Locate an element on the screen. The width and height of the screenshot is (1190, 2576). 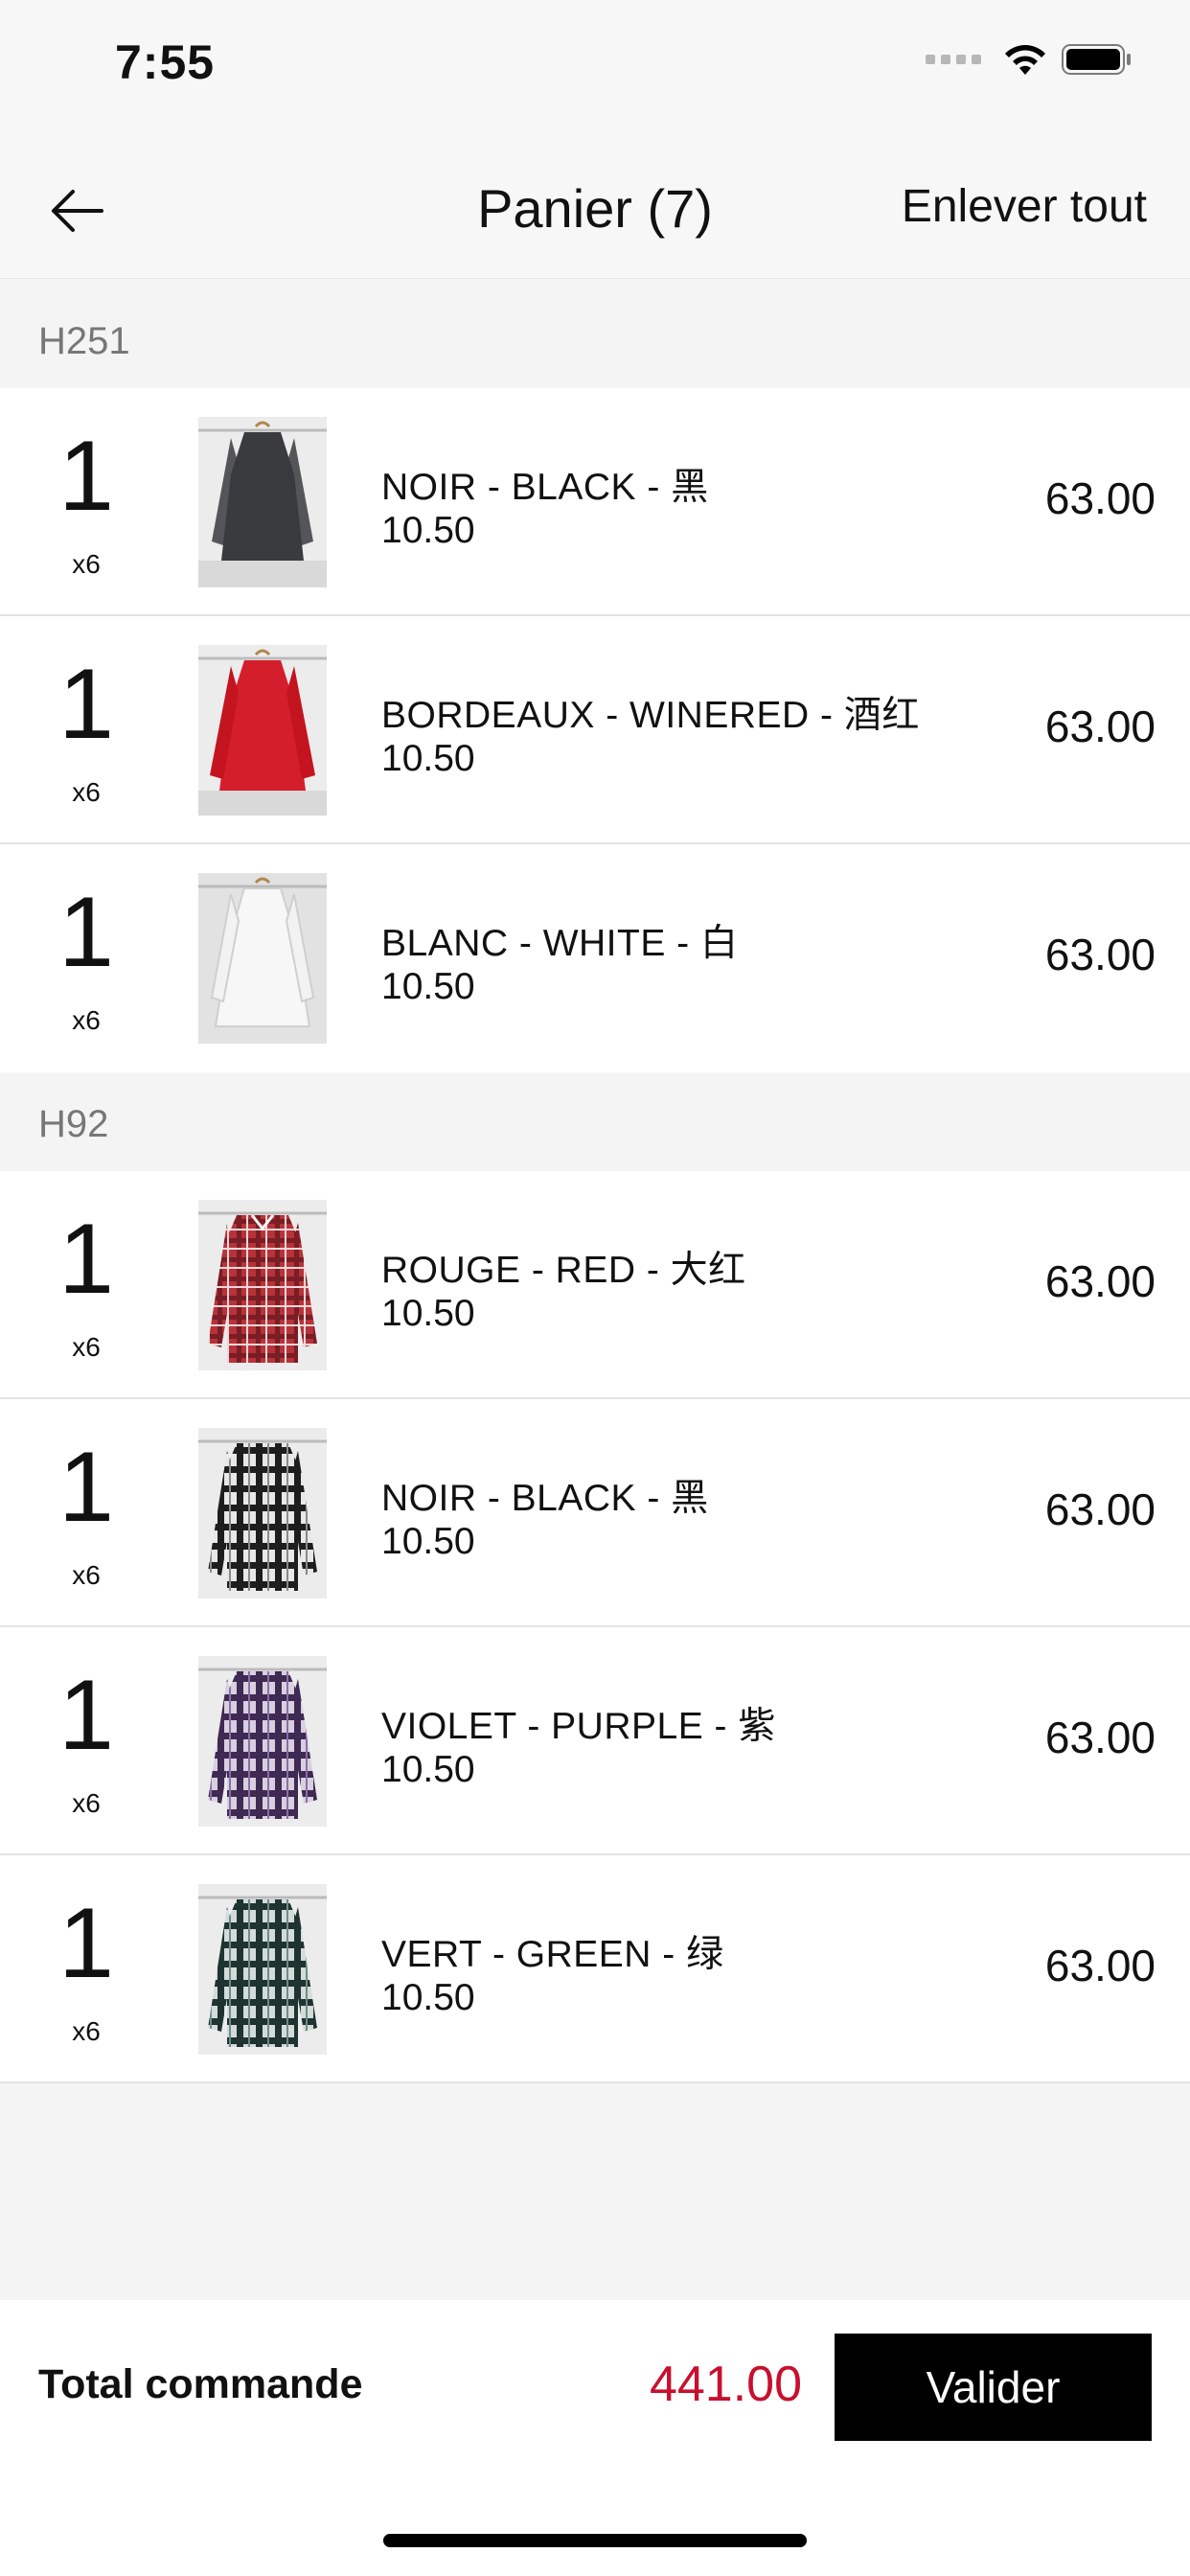
wifi-icon is located at coordinates (1025, 60).